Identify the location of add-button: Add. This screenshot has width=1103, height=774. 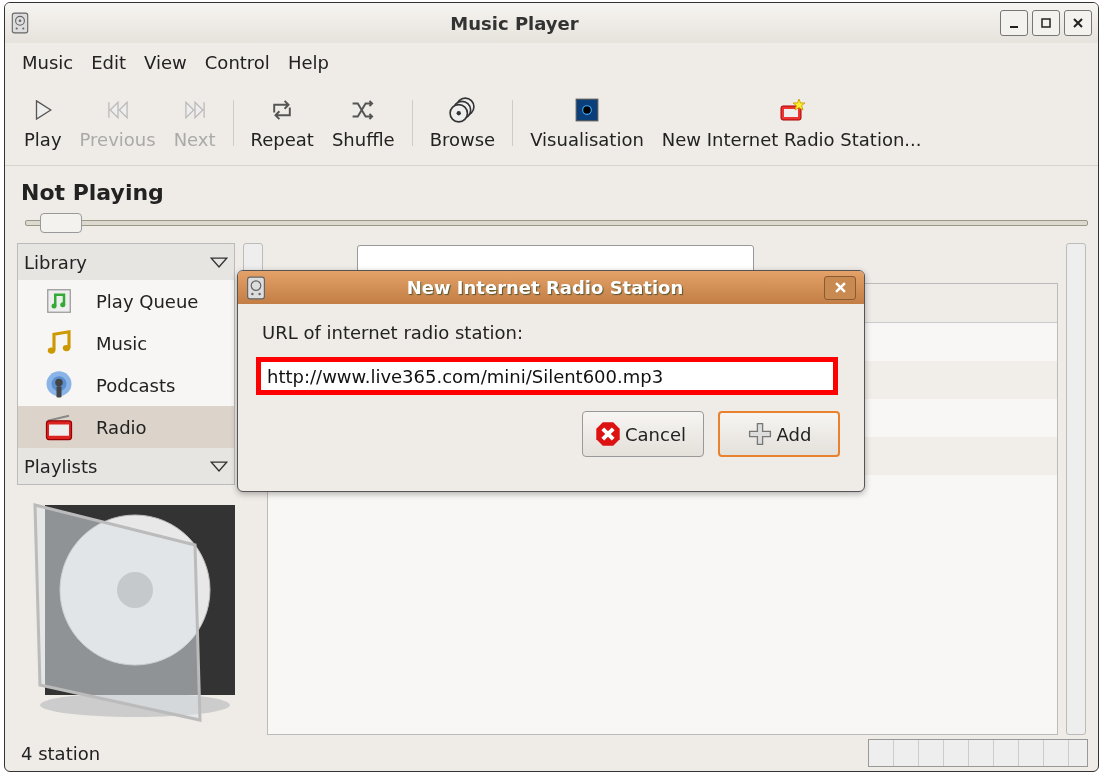
(779, 434).